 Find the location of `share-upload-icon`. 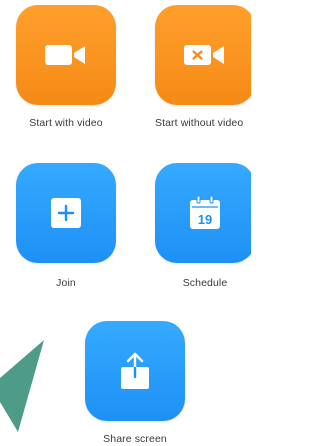

share-upload-icon is located at coordinates (135, 370).